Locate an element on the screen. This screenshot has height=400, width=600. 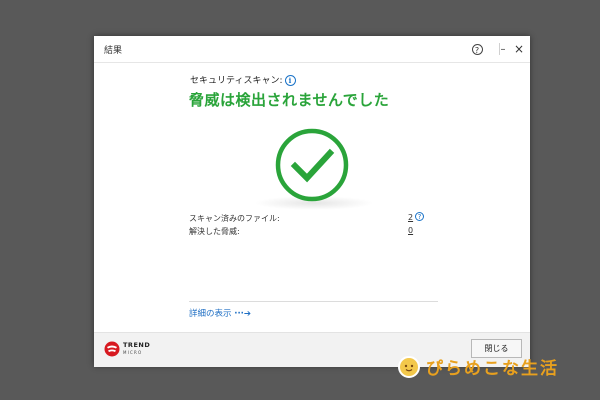
minimize-button: – is located at coordinates (503, 49).